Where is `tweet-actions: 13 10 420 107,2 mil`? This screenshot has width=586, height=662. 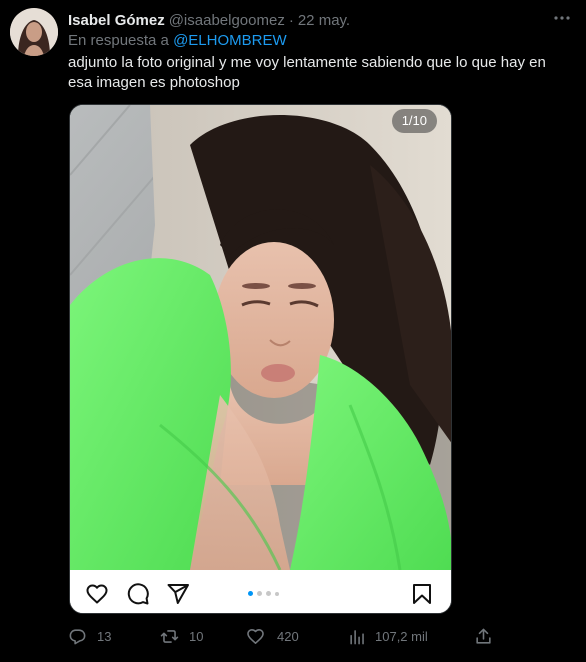
tweet-actions: 13 10 420 107,2 mil is located at coordinates (288, 636).